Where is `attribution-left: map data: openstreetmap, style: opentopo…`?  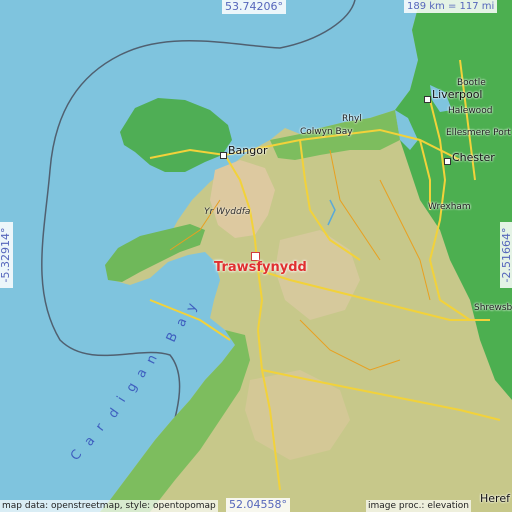
attribution-left: map data: openstreetmap, style: opentopo… is located at coordinates (109, 506).